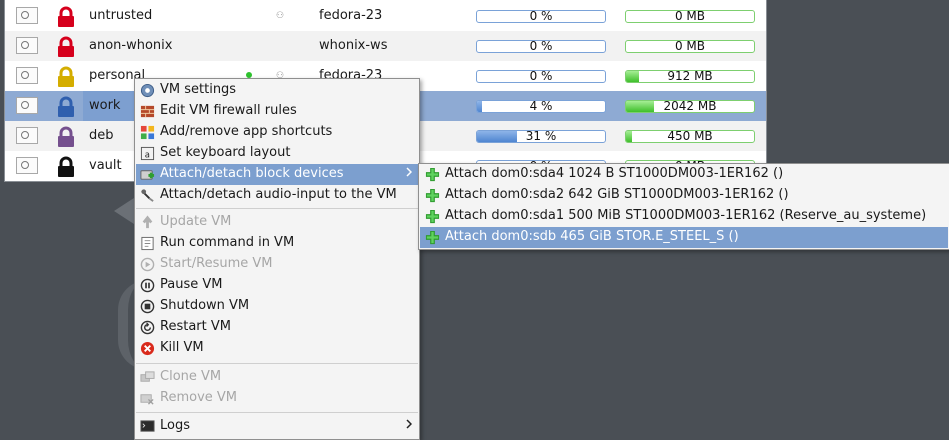 This screenshot has height=440, width=949. What do you see at coordinates (147, 111) in the screenshot?
I see `firewall-icon` at bounding box center [147, 111].